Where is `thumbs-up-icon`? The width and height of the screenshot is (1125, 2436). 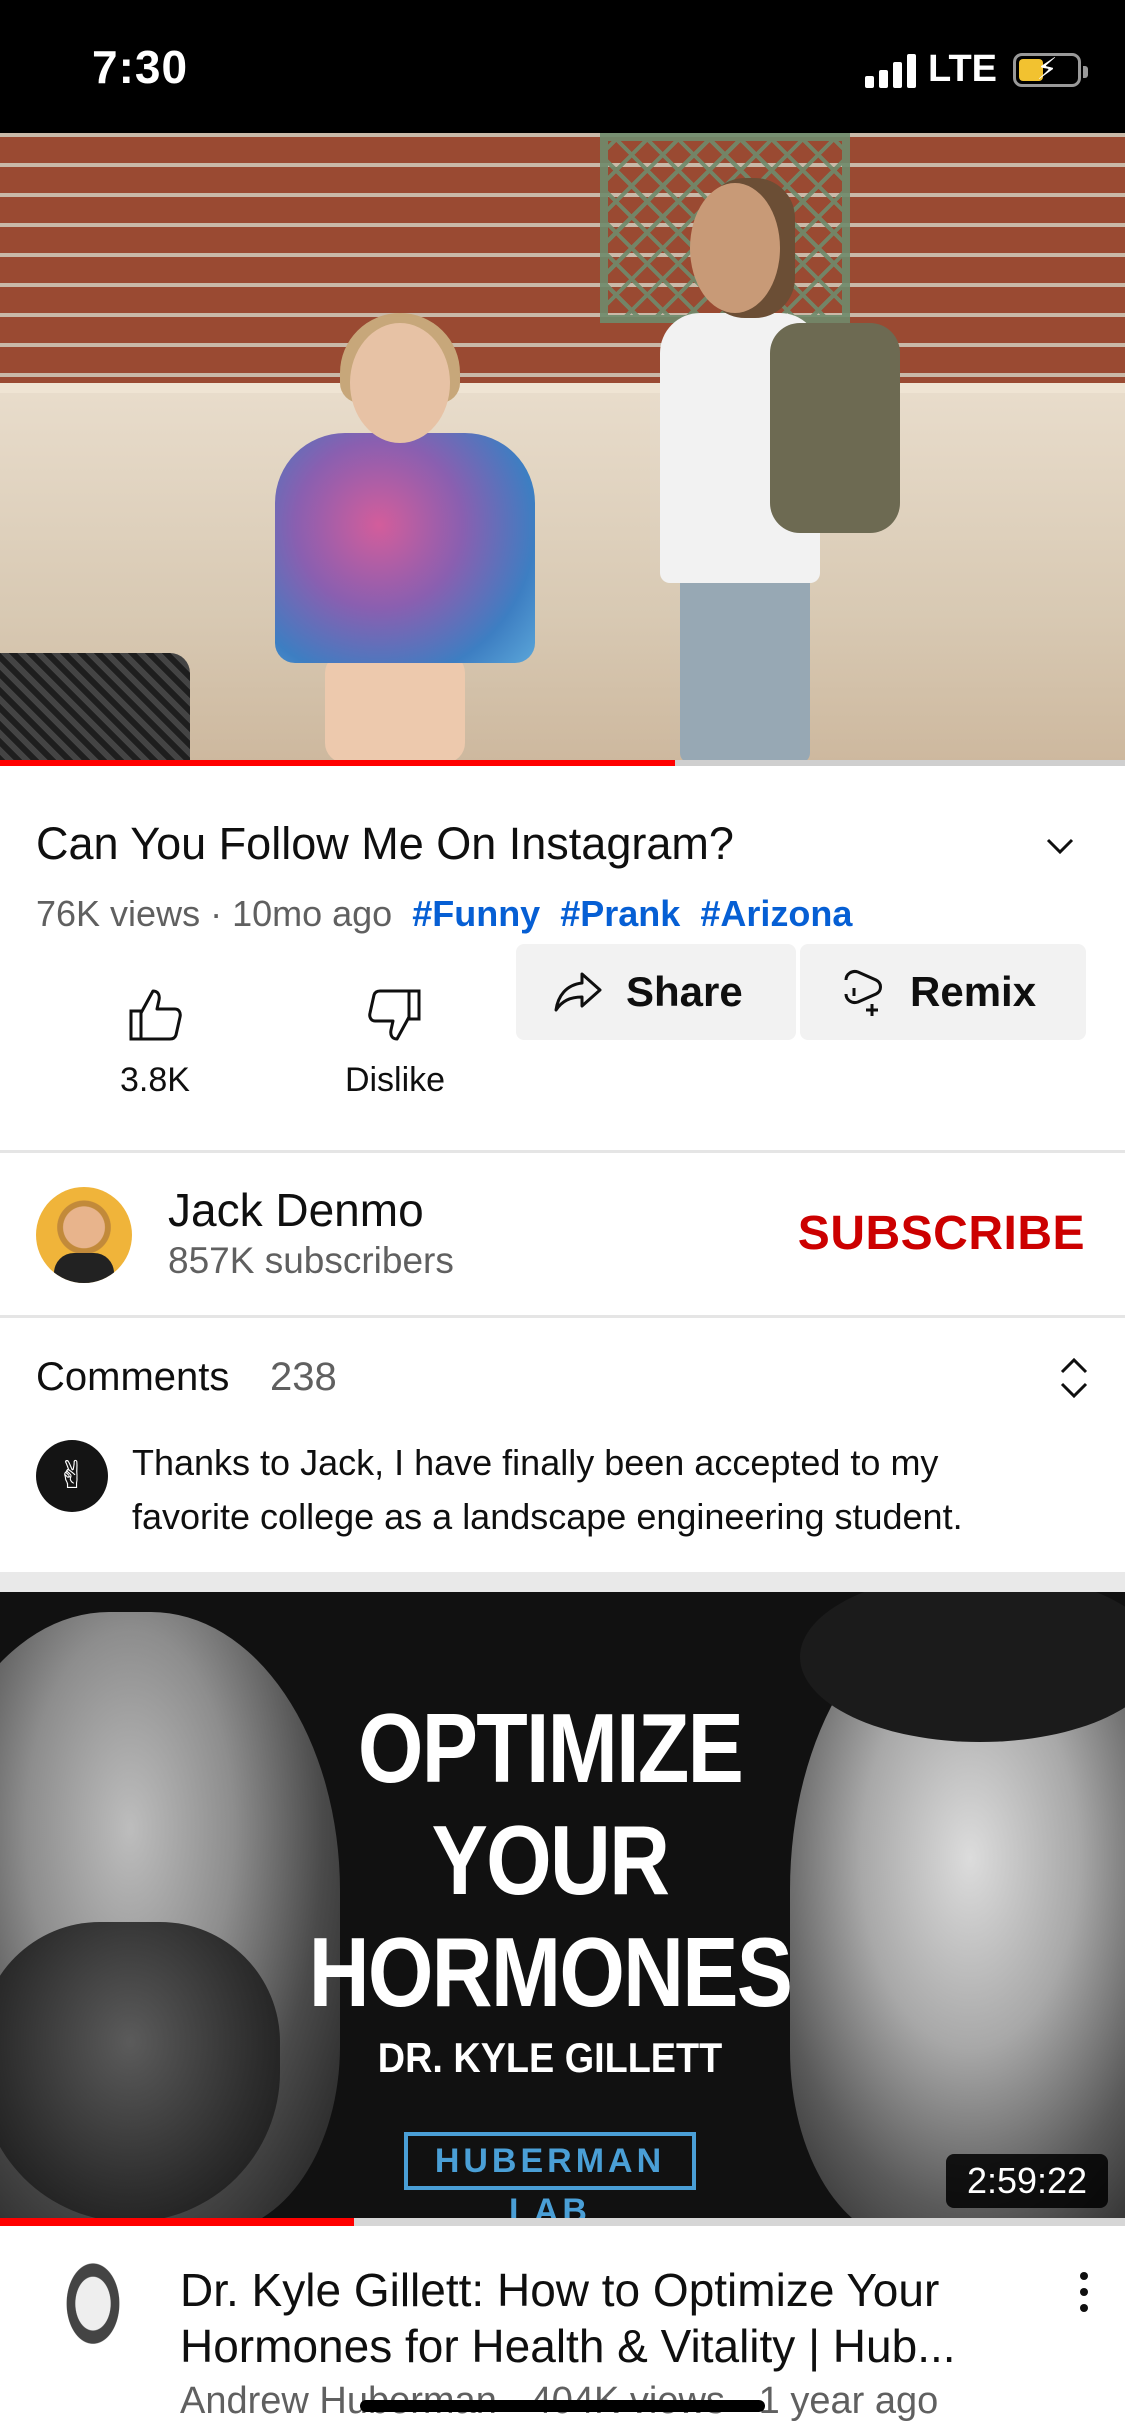 thumbs-up-icon is located at coordinates (155, 1015).